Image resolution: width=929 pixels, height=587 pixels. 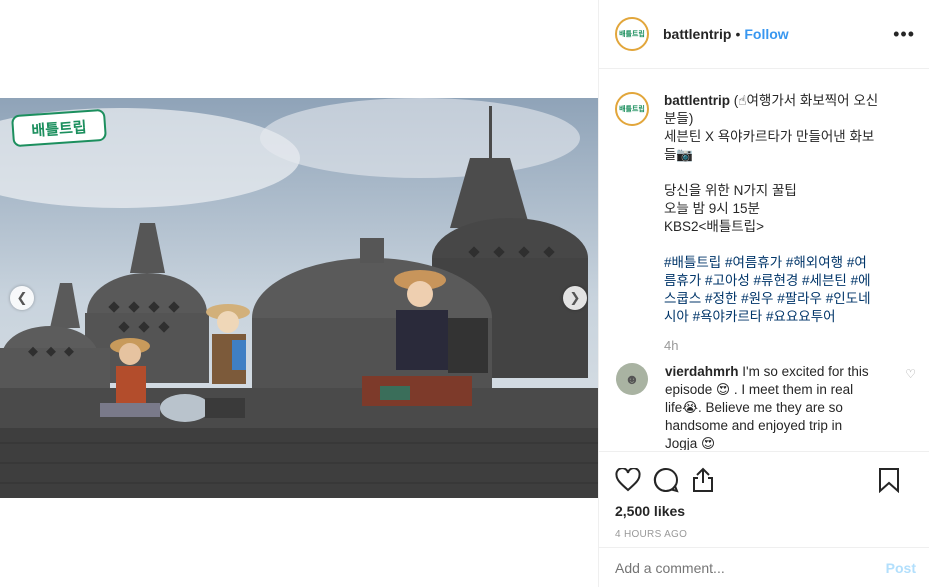 What do you see at coordinates (730, 190) in the screenshot?
I see `caption-line: 당신을 위한 N가지 꿀팁` at bounding box center [730, 190].